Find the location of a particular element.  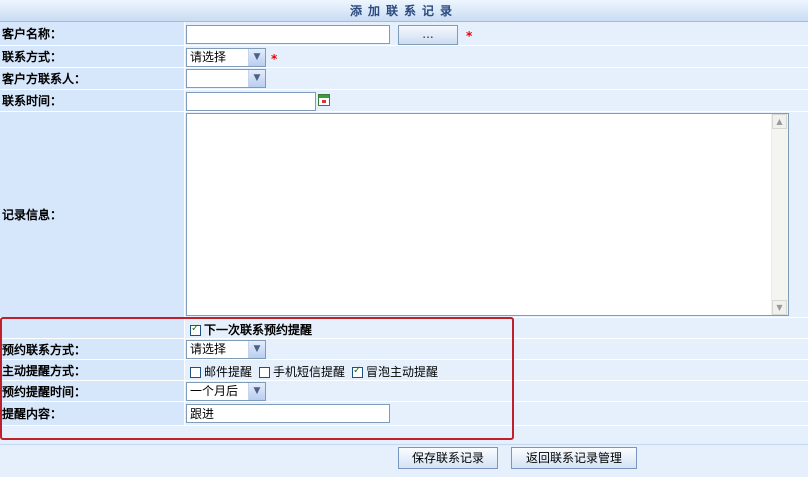

active-reminder-options: 邮件提醒 手机短信提醒 冒泡主动提醒 is located at coordinates (314, 371).